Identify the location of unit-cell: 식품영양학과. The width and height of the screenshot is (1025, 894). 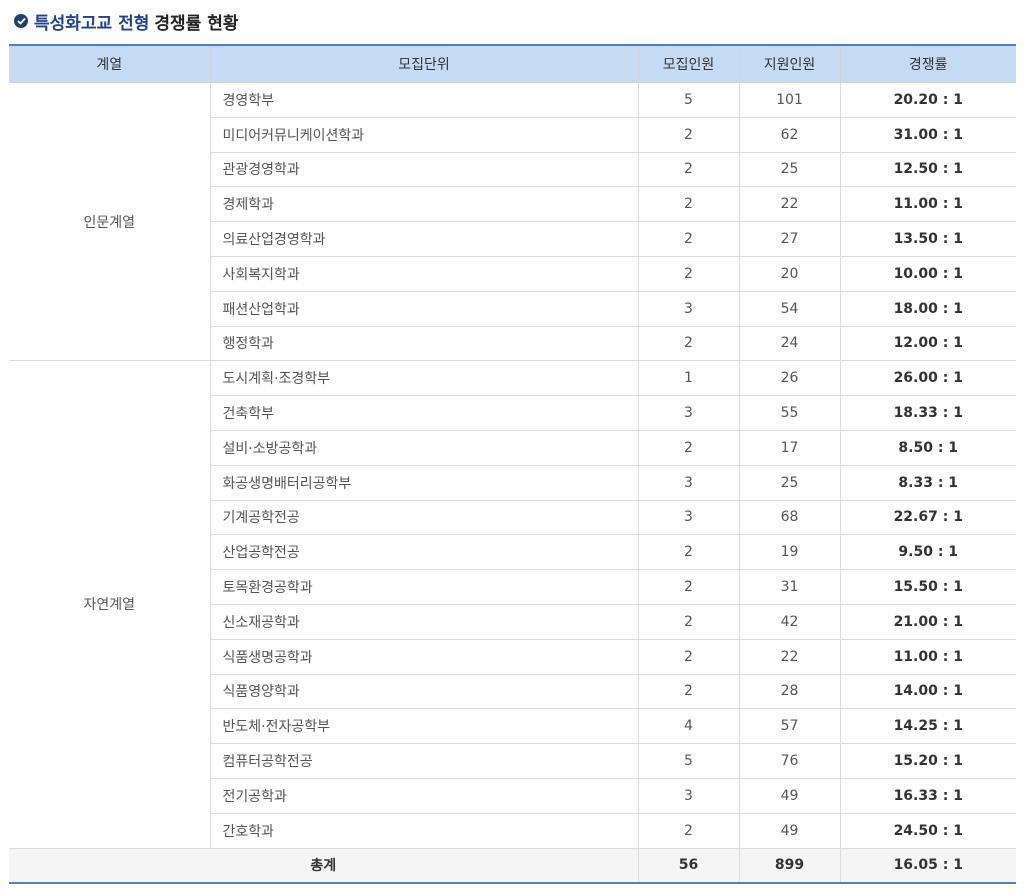
(424, 691).